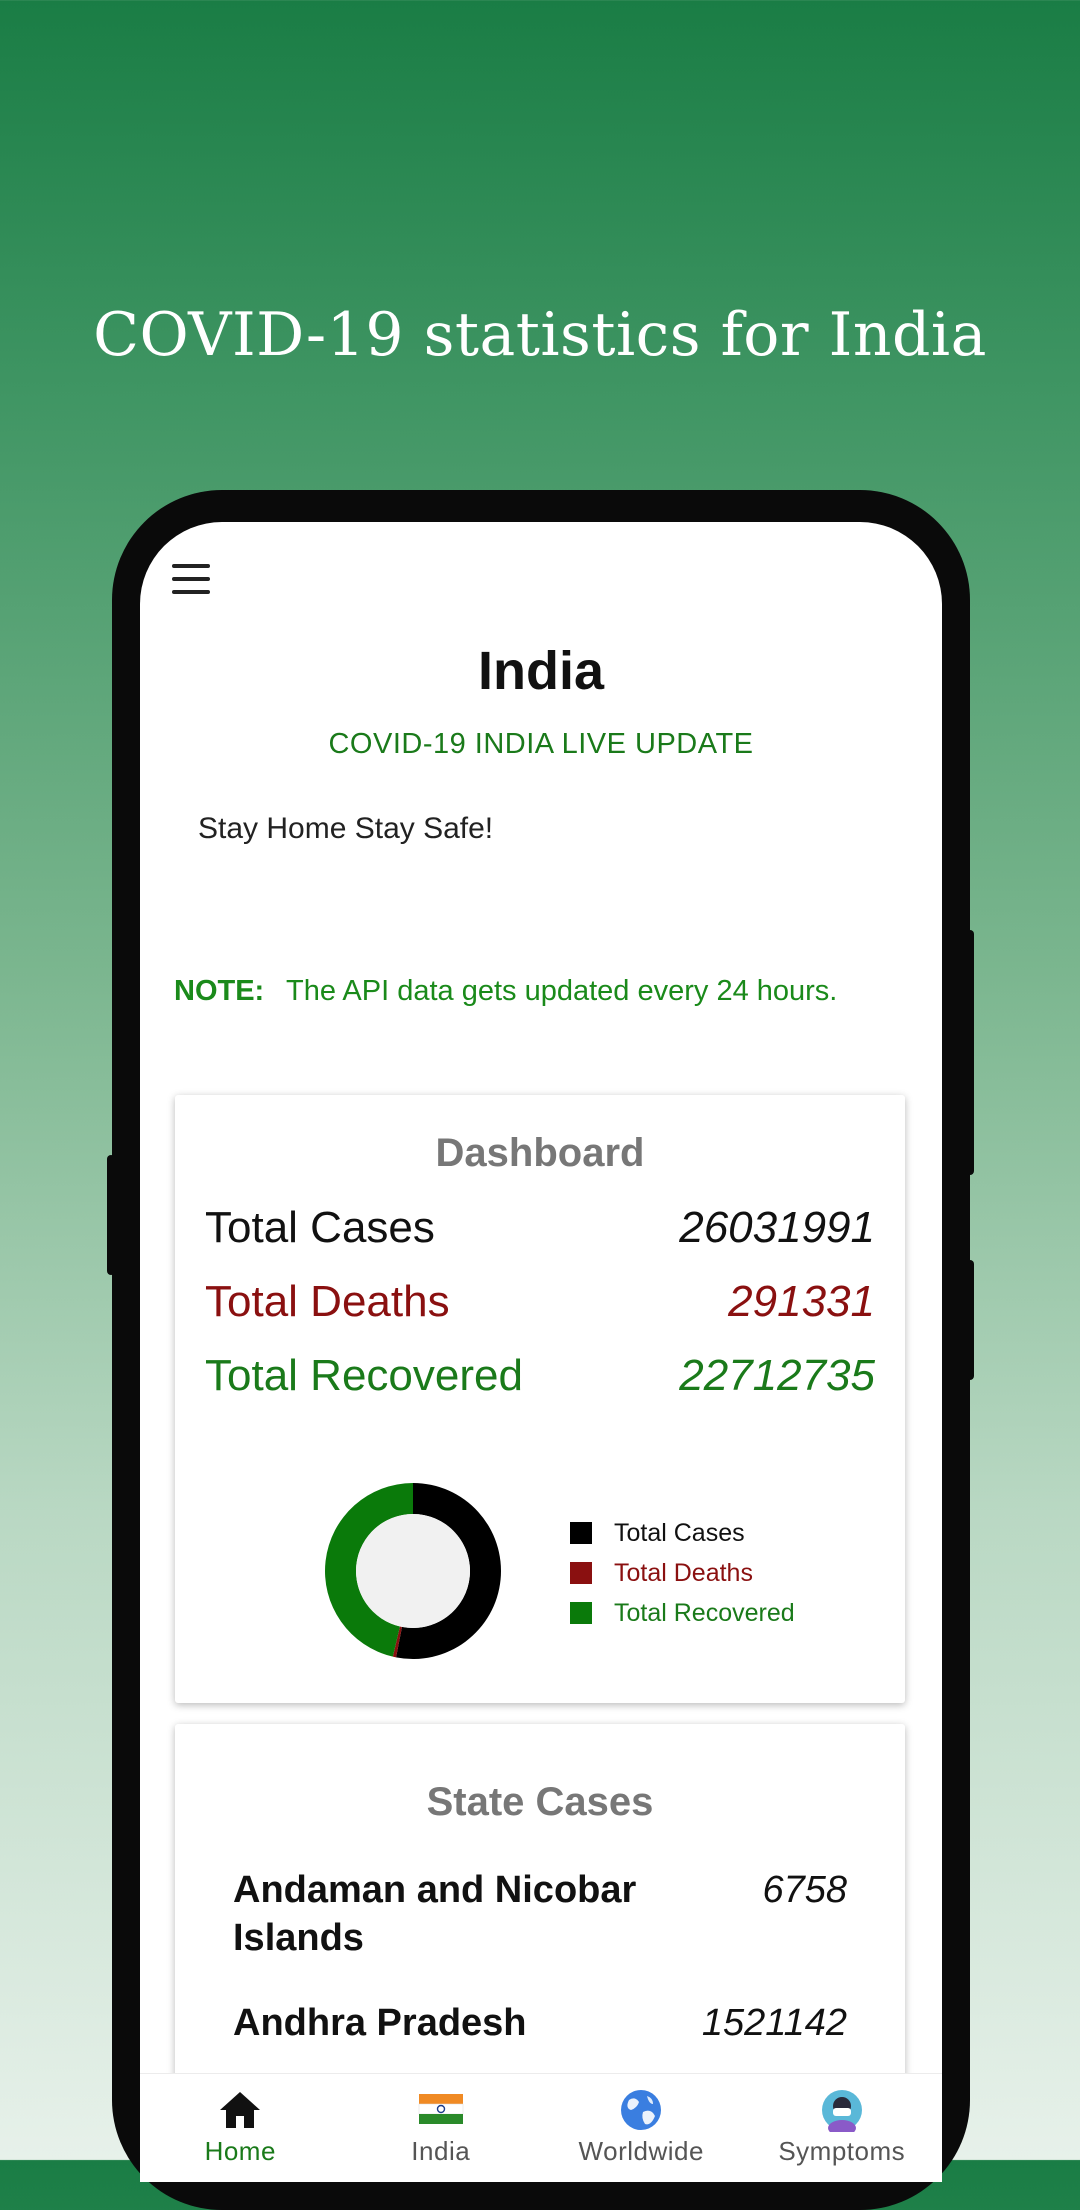 The image size is (1080, 2210). Describe the element at coordinates (219, 991) in the screenshot. I see `note-label: NOTE:` at that location.